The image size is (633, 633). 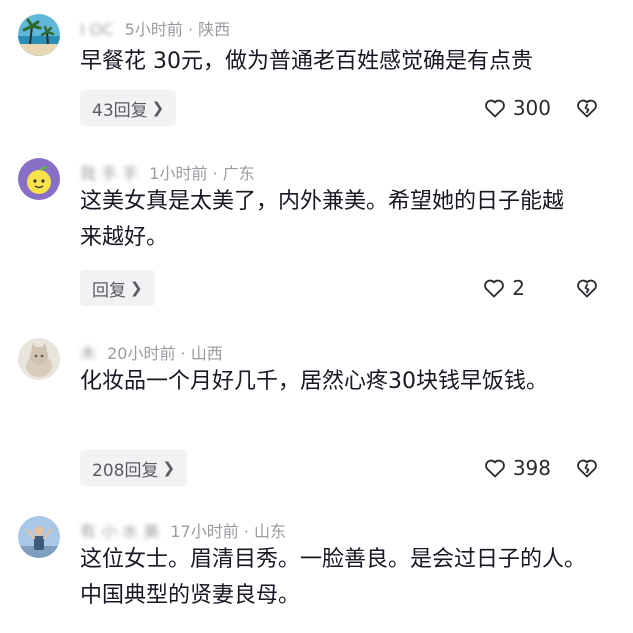 What do you see at coordinates (120, 110) in the screenshot?
I see `reply-label: 43回复` at bounding box center [120, 110].